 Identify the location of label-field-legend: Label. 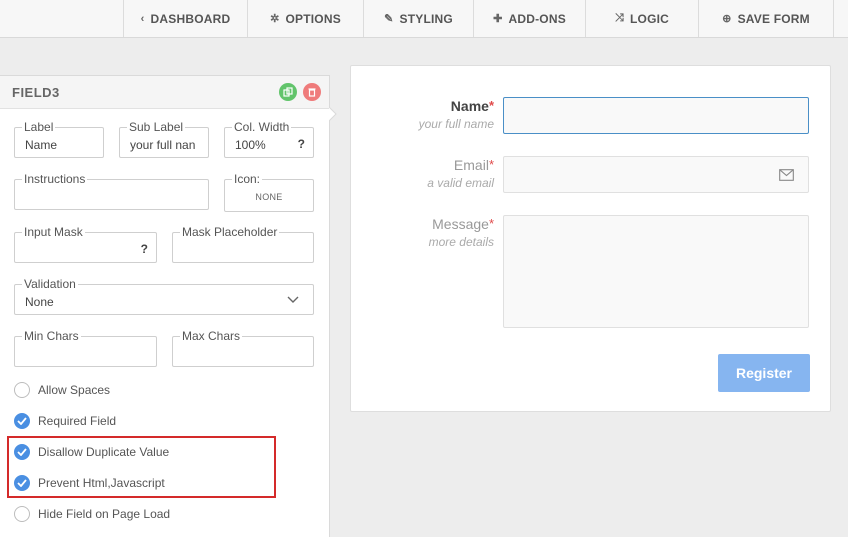
(39, 127).